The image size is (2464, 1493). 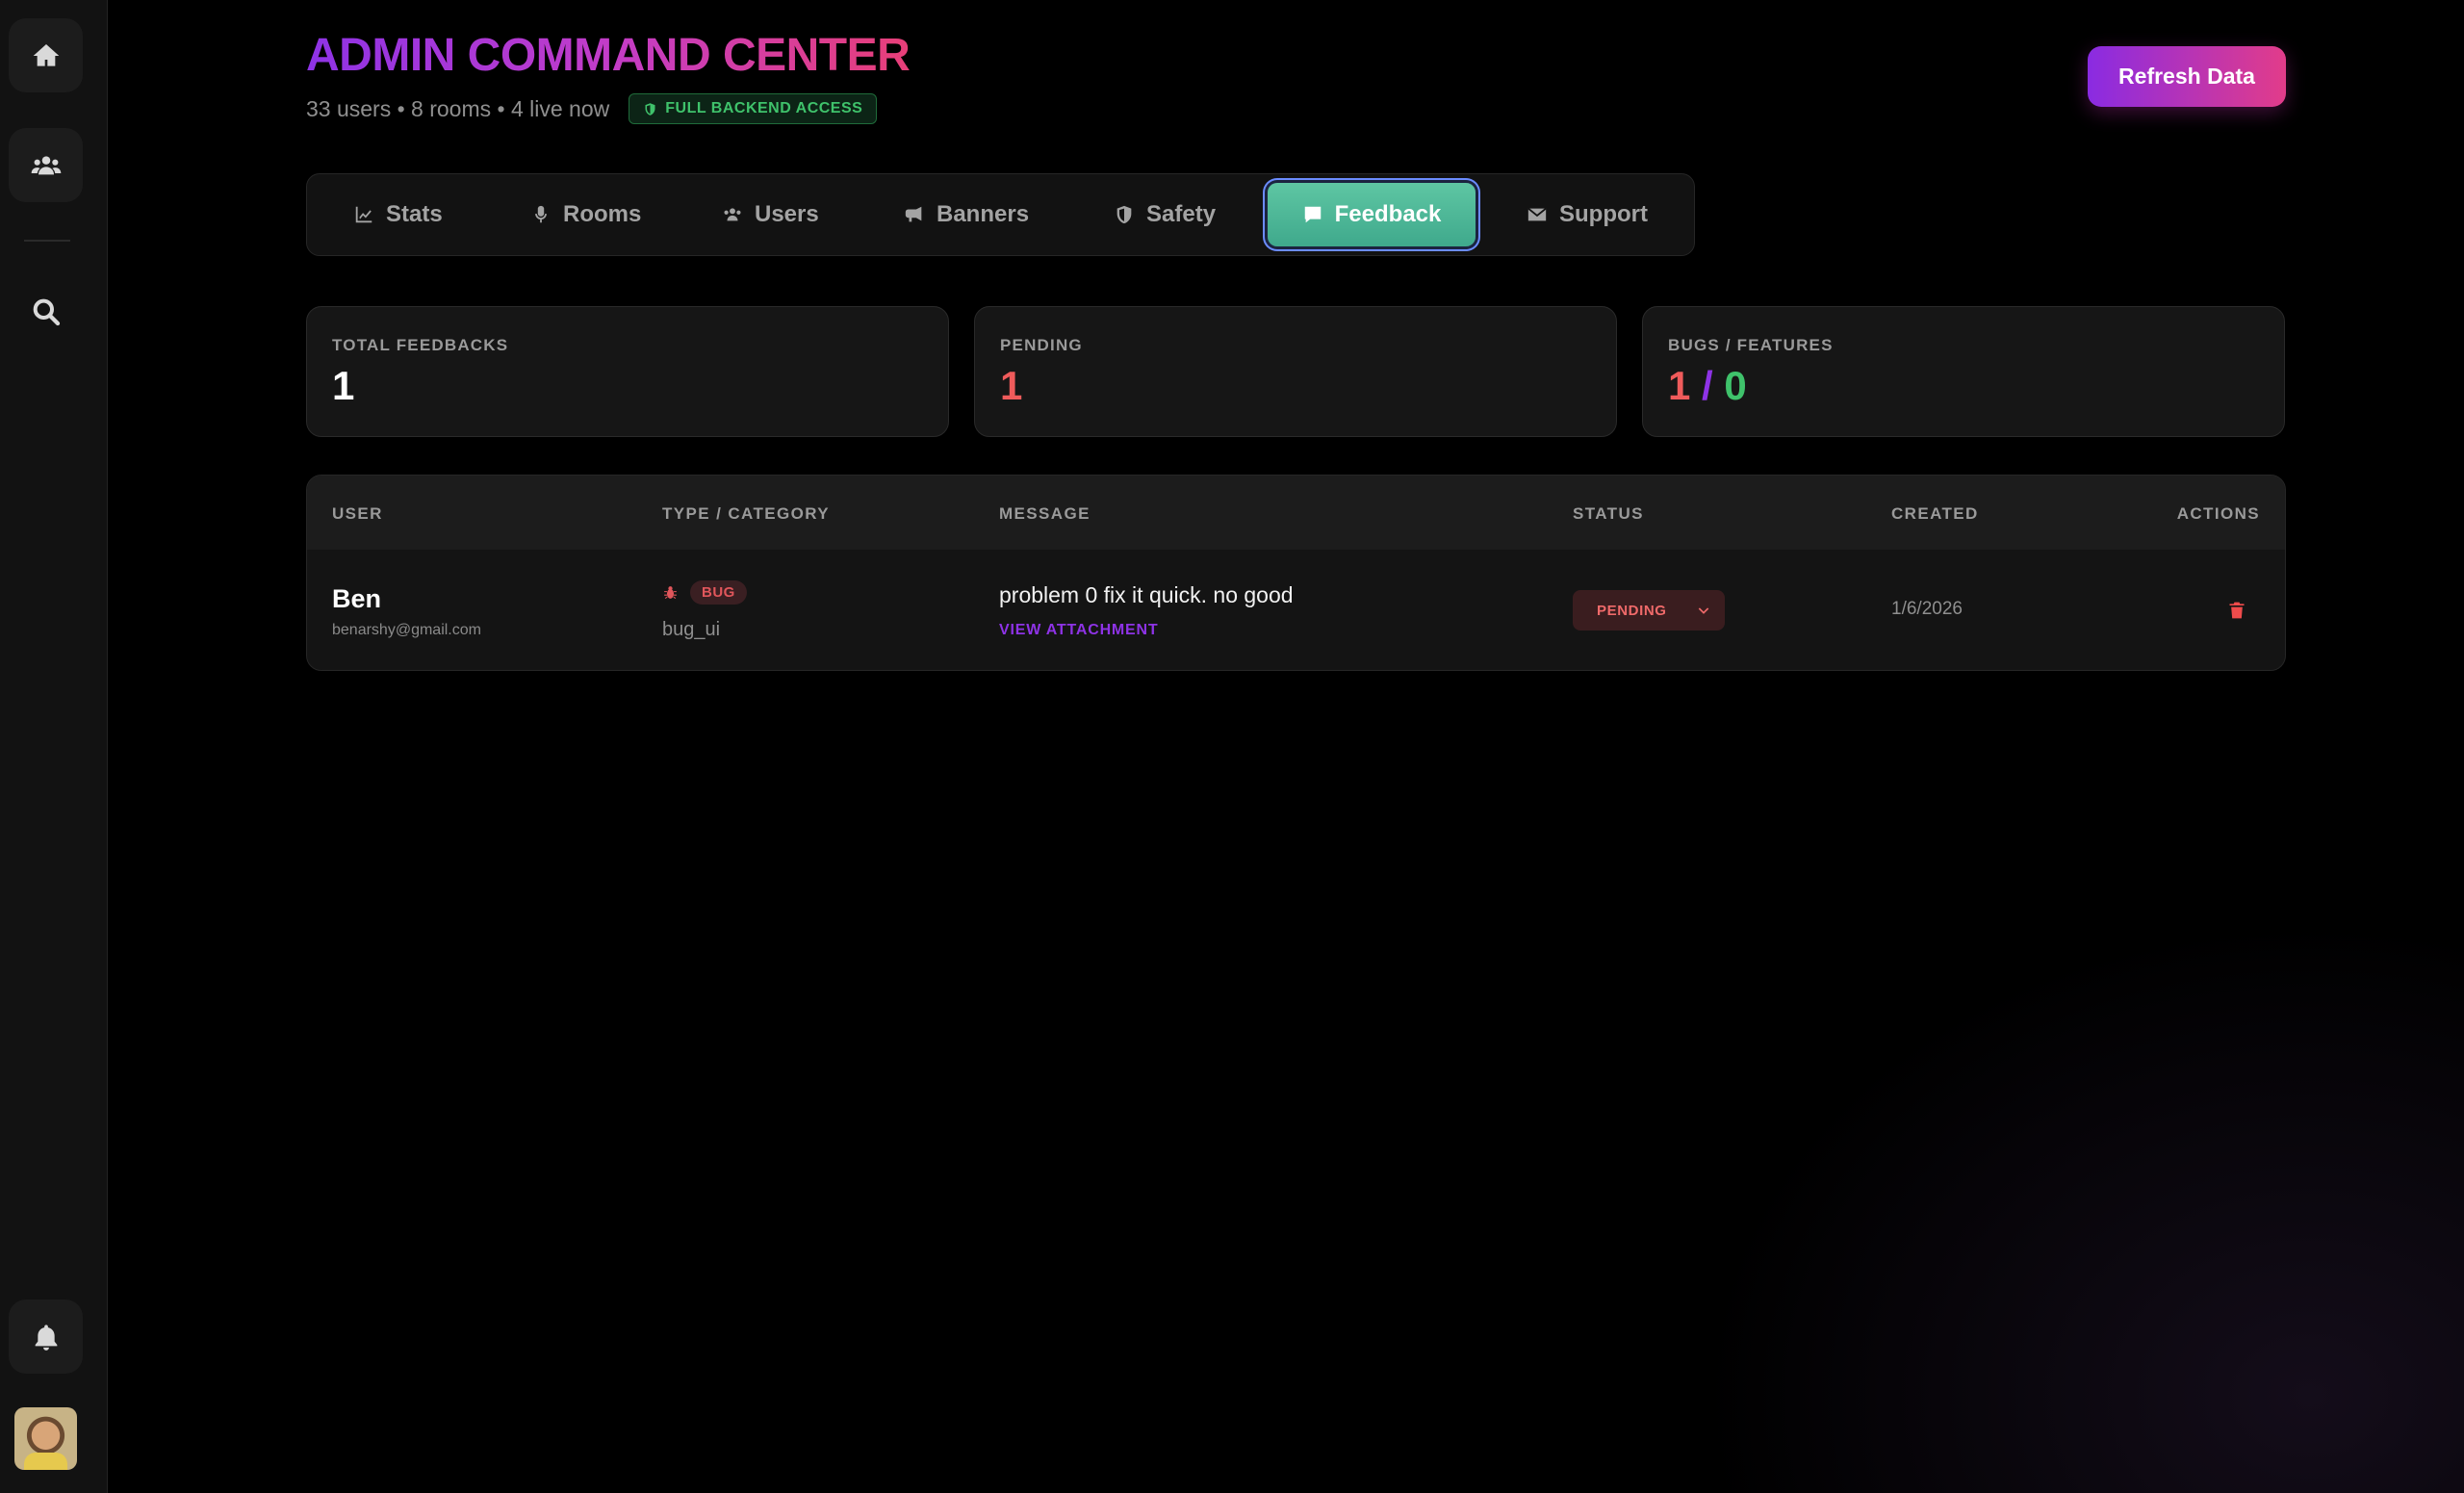 I want to click on tab-users-label: Users, so click(x=787, y=214).